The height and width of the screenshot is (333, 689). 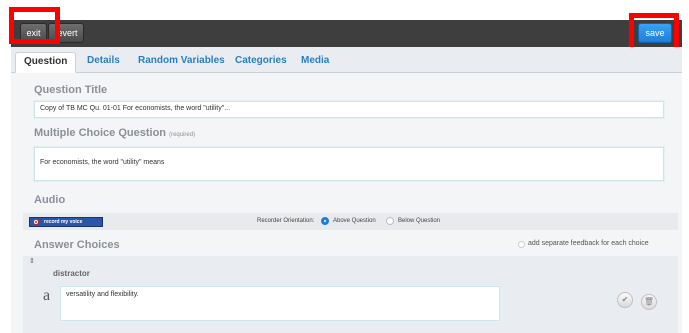 I want to click on drag-handle-icon: ⇕, so click(x=32, y=261).